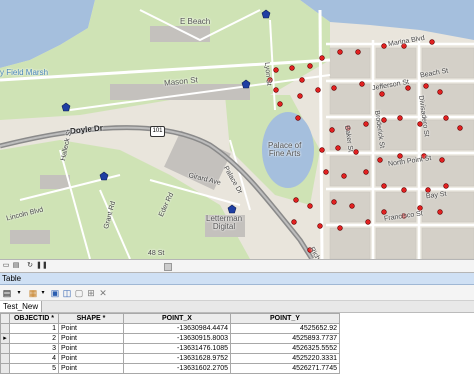 This screenshot has width=474, height=381. What do you see at coordinates (34, 338) in the screenshot?
I see `cell-objectid: 2` at bounding box center [34, 338].